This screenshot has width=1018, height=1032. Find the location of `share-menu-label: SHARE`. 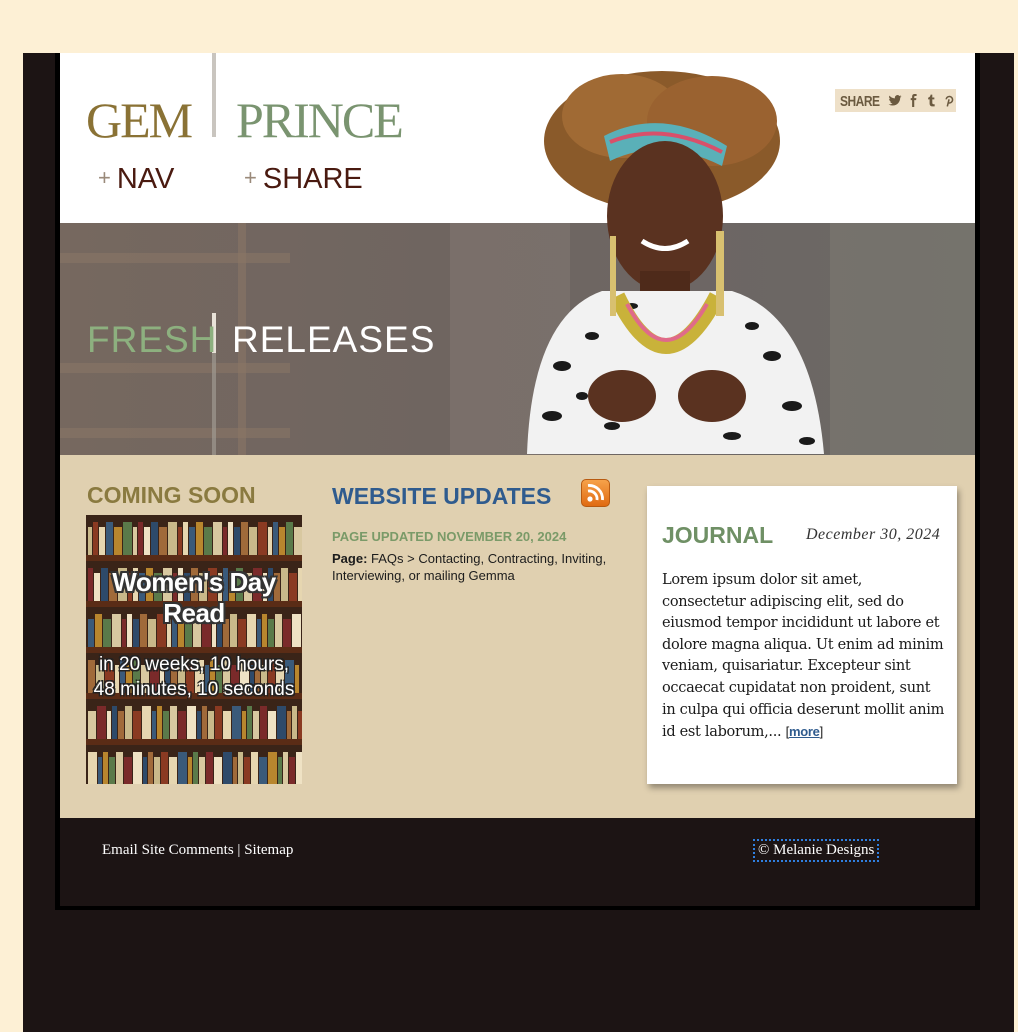

share-menu-label: SHARE is located at coordinates (312, 179).